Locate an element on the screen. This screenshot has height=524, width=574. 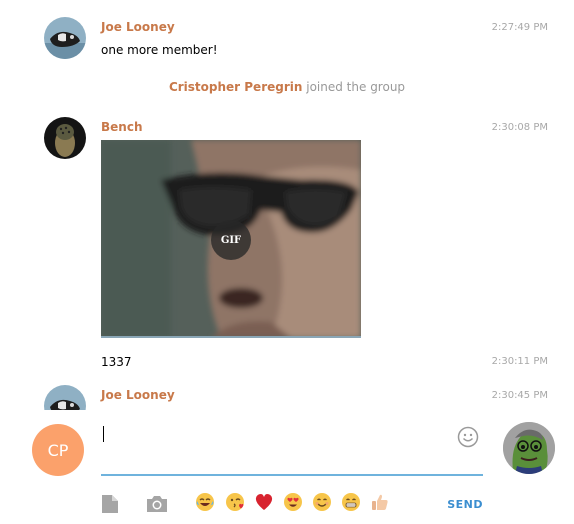
avatar-joe-looney is located at coordinates (65, 38).